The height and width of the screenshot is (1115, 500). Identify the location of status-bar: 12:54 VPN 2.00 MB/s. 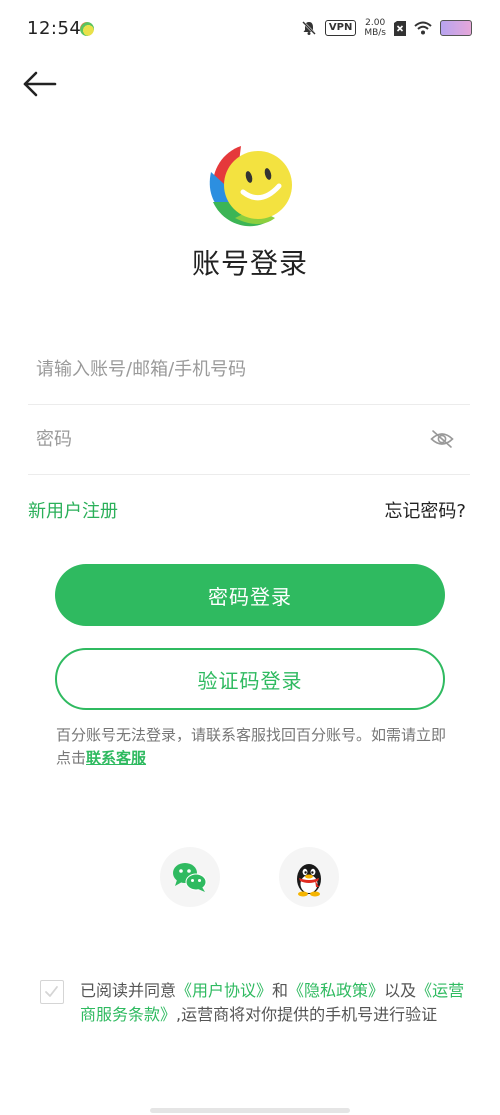
(250, 30).